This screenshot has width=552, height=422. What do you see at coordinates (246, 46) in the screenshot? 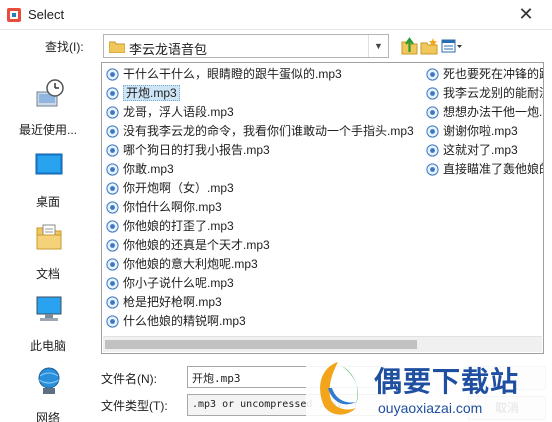
I see `look-in-combo: 李云龙语音包 ▼` at bounding box center [246, 46].